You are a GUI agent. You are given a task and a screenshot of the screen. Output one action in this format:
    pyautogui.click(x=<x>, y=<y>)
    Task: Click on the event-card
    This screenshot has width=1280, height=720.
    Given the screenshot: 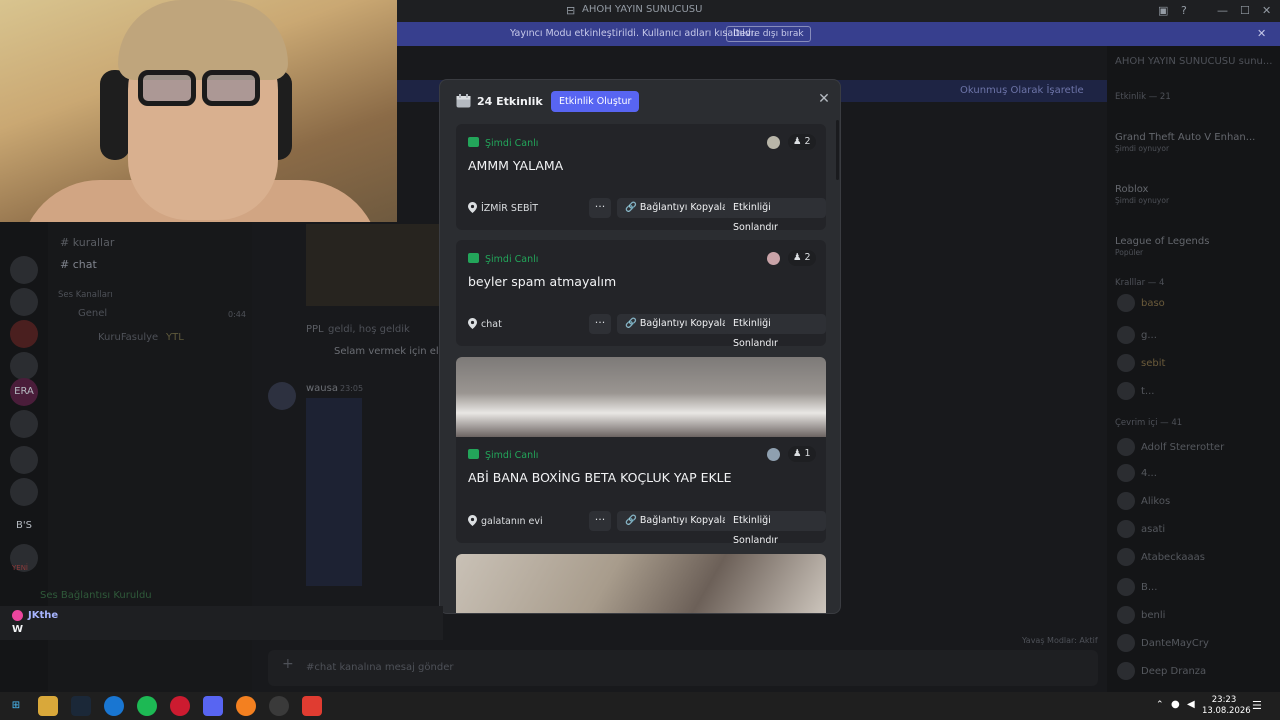 What is the action you would take?
    pyautogui.click(x=641, y=583)
    